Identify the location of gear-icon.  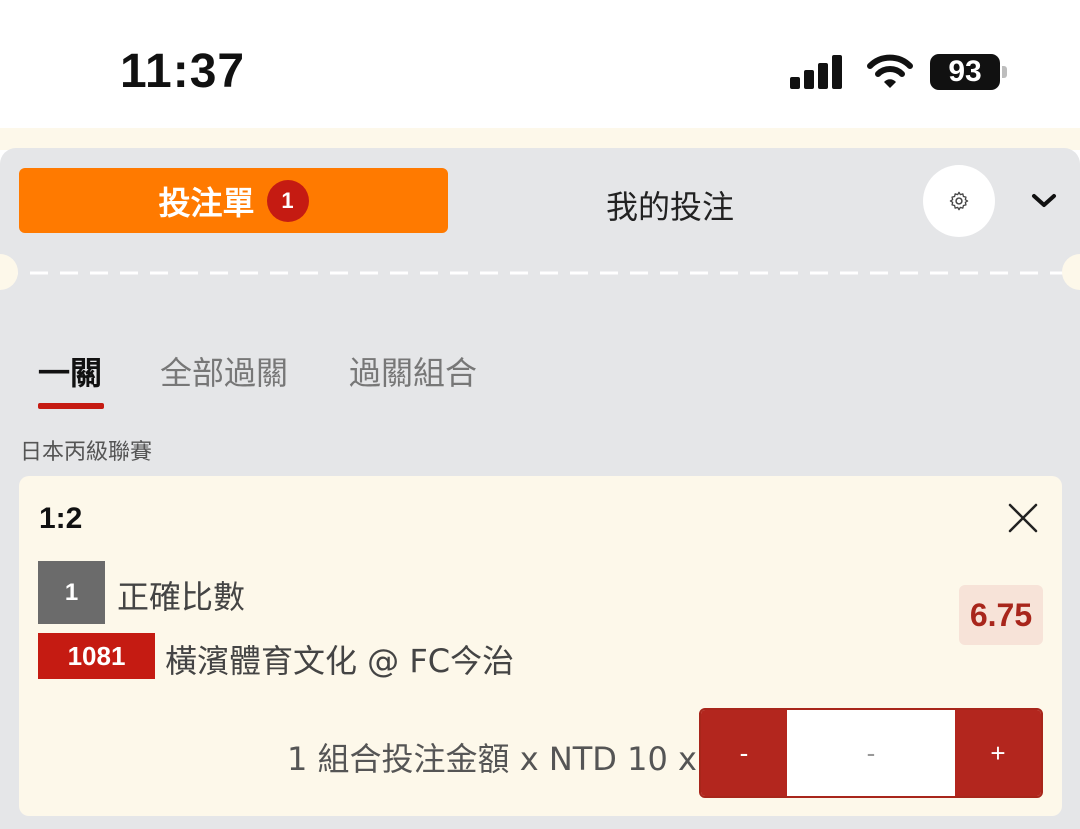
(959, 201).